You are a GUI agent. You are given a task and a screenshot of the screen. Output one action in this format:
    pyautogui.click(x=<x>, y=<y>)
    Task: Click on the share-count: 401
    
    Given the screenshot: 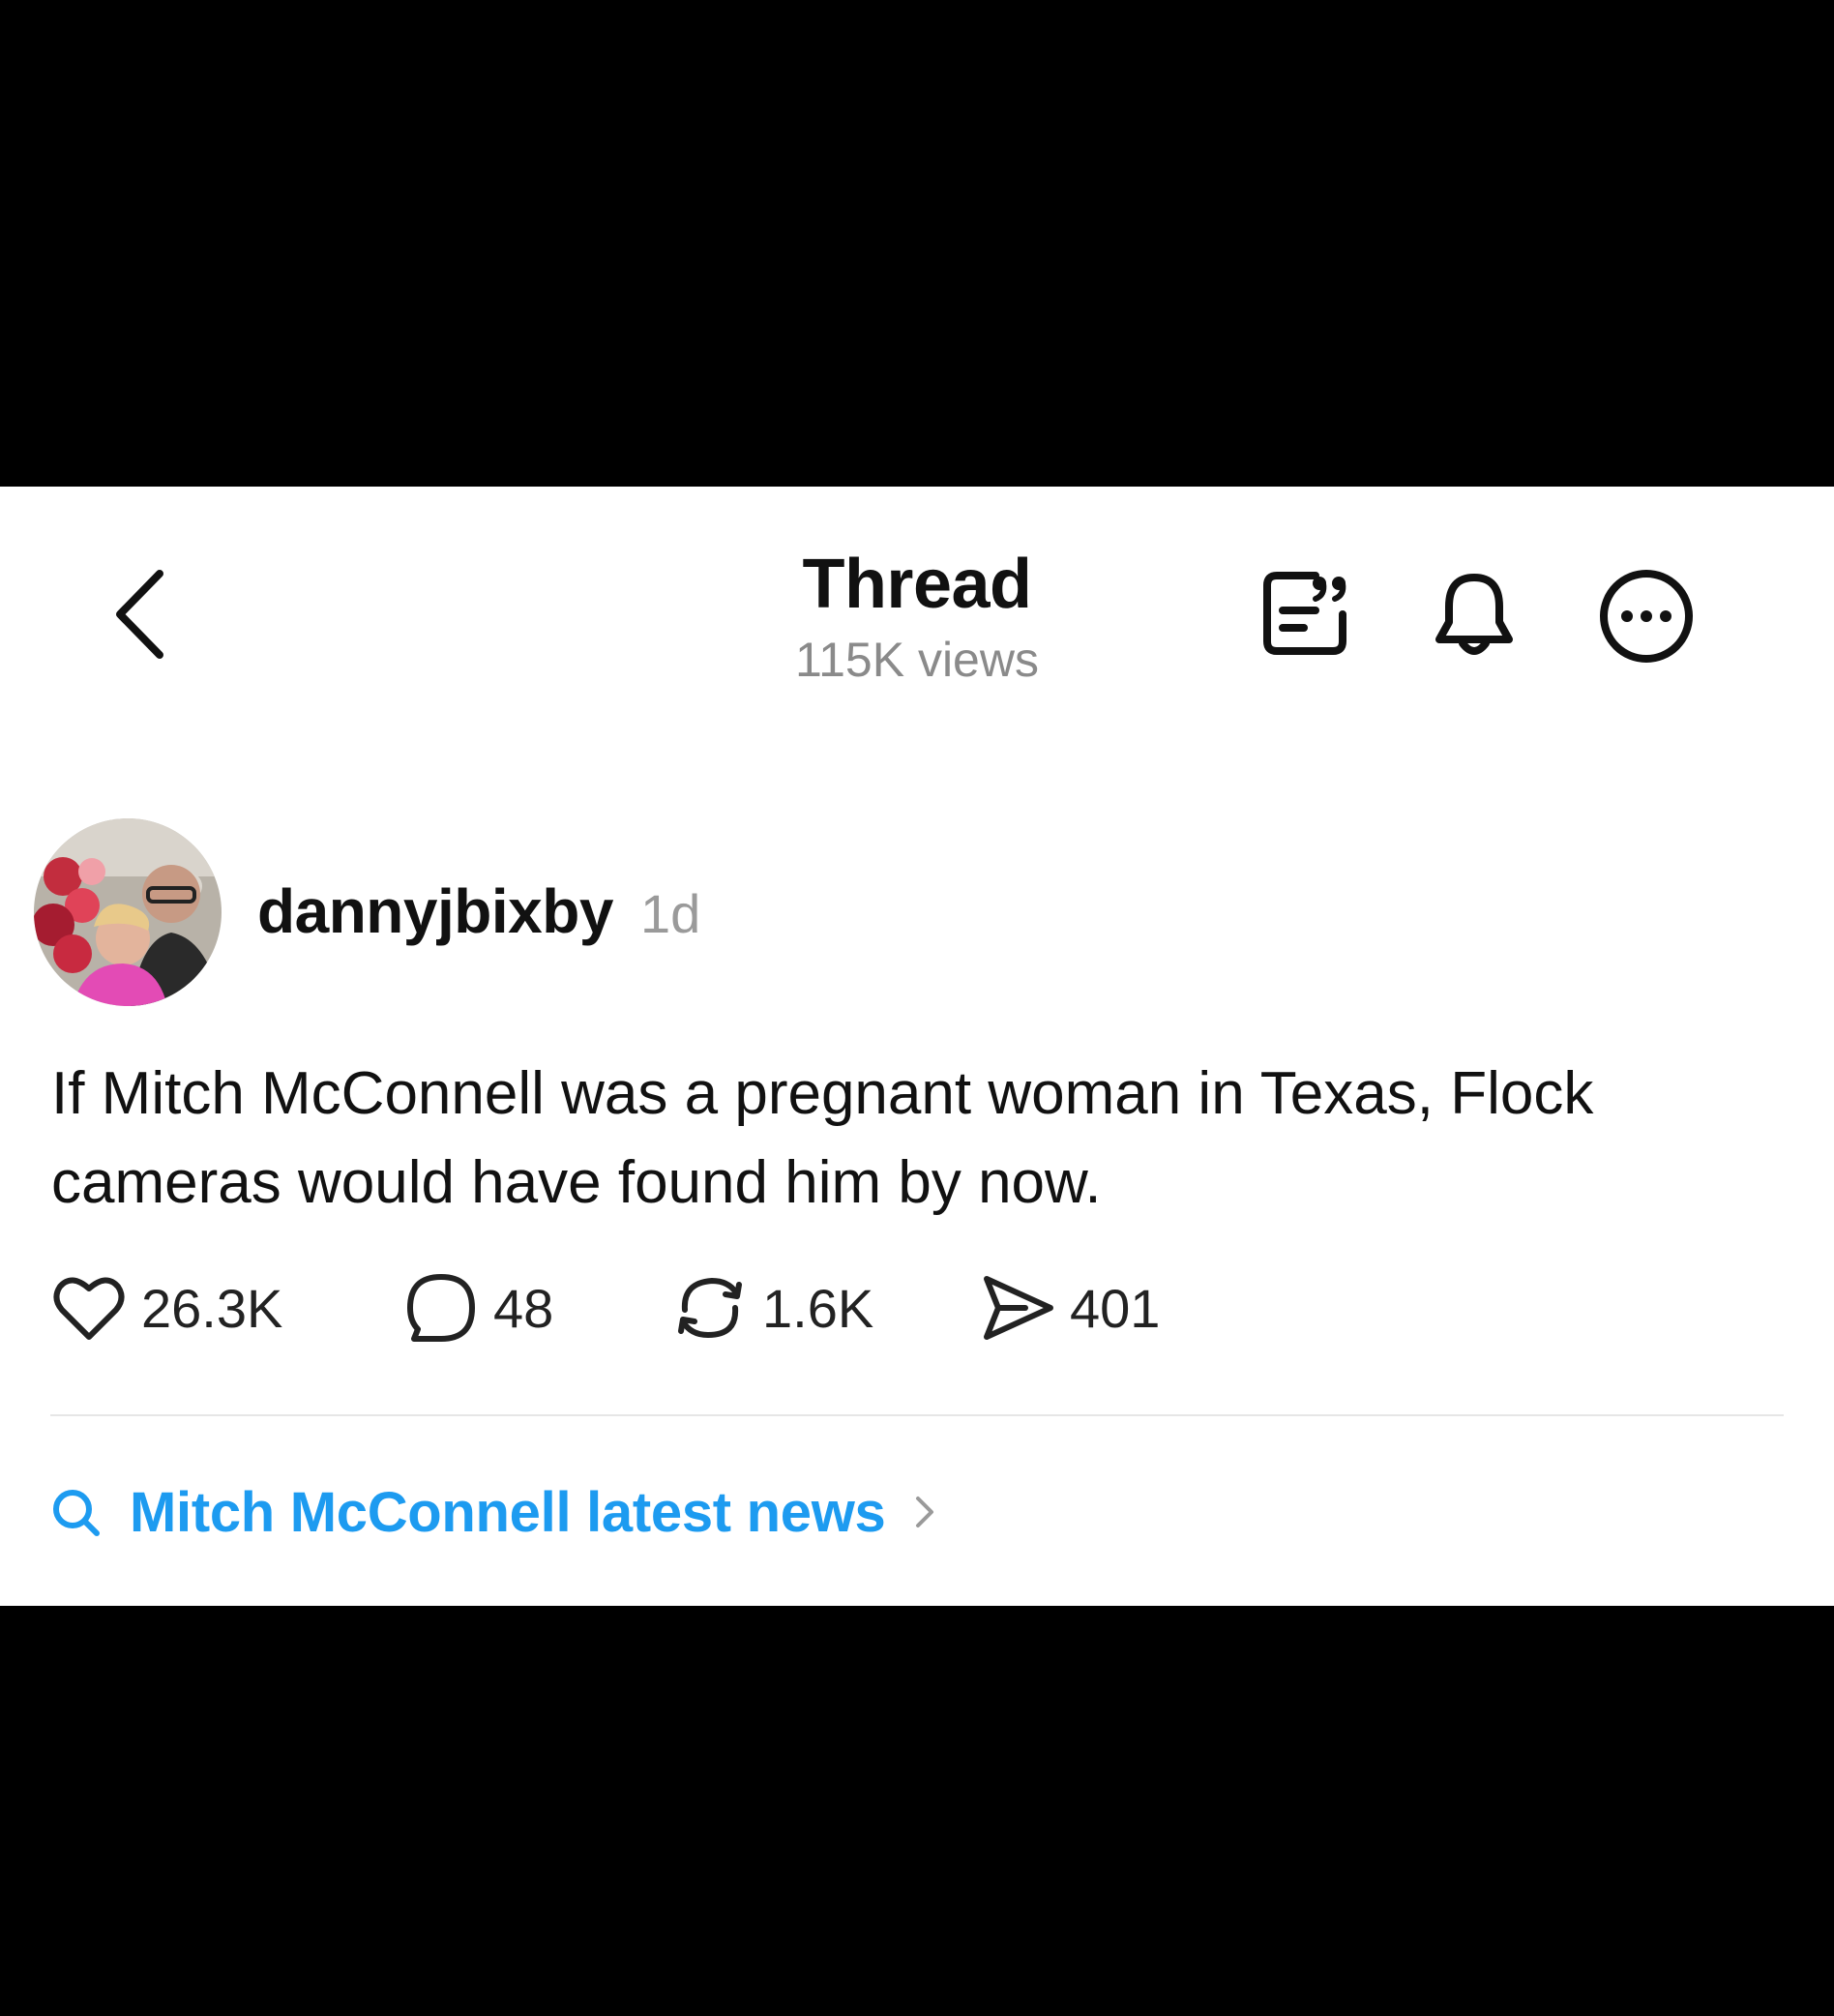 What is the action you would take?
    pyautogui.click(x=1115, y=1308)
    